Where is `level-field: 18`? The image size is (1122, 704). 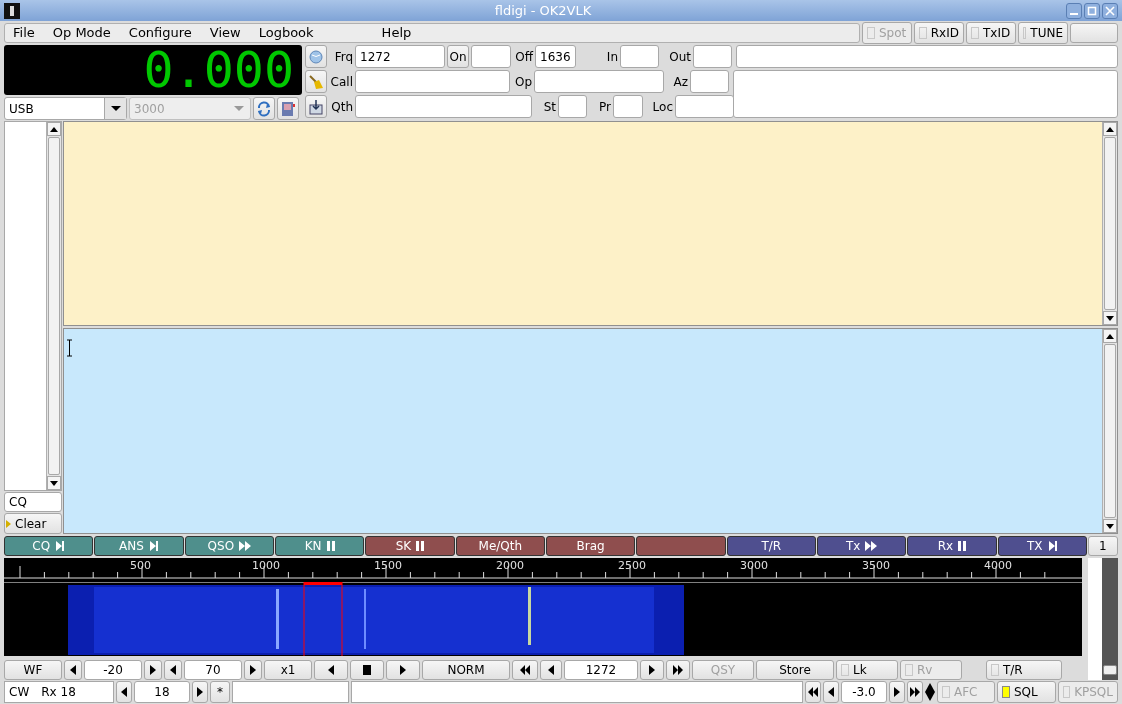
level-field: 18 is located at coordinates (162, 692).